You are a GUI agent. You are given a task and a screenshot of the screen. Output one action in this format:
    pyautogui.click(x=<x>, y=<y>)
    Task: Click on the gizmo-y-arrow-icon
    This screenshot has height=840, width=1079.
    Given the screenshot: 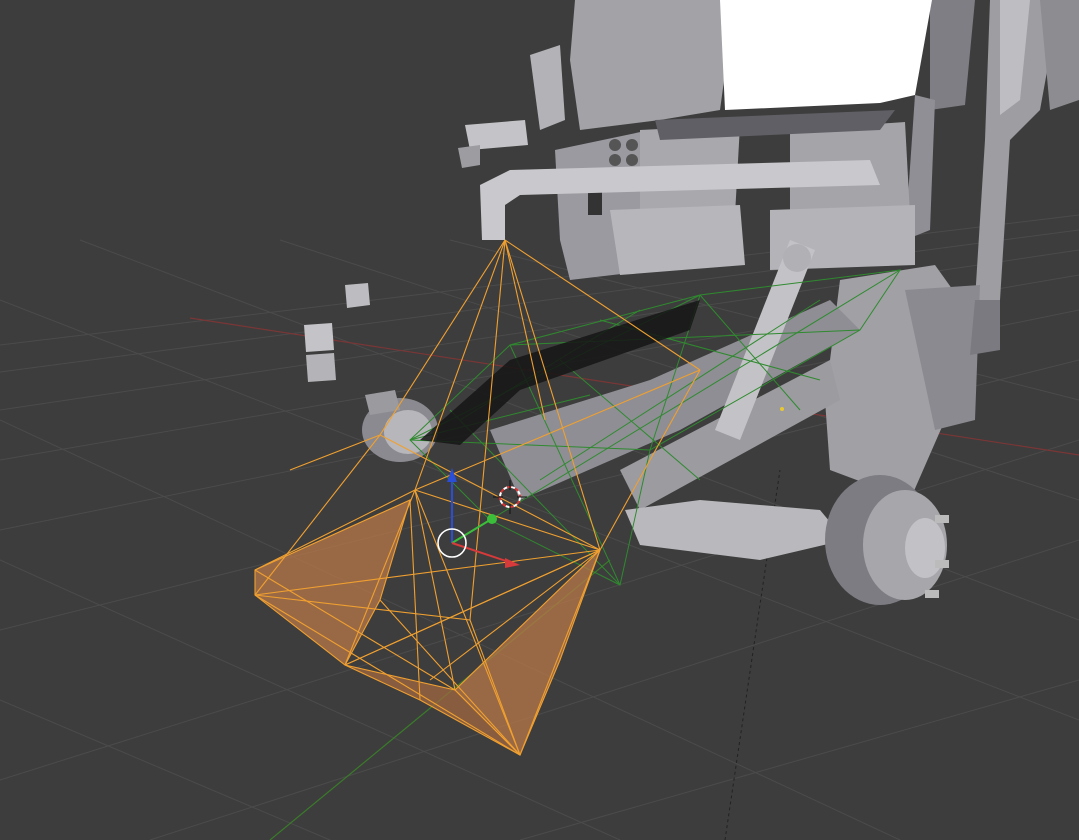 What is the action you would take?
    pyautogui.click(x=492, y=519)
    